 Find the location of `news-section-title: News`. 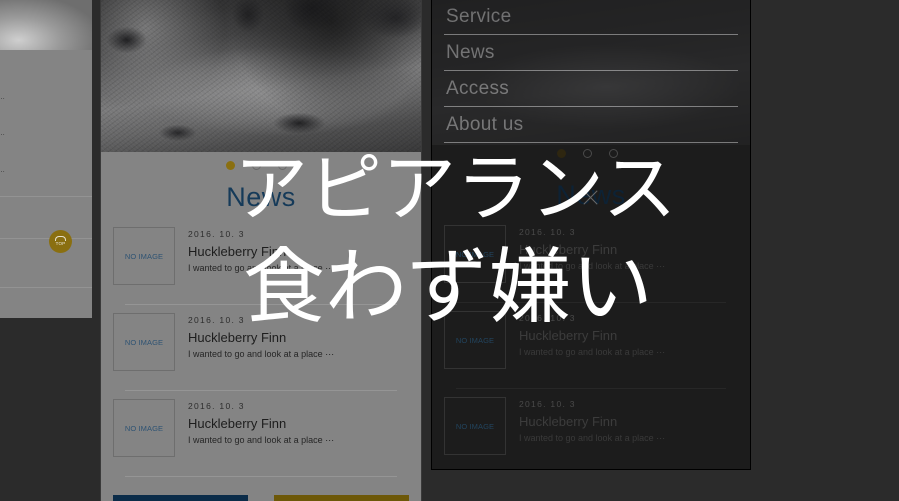

news-section-title: News is located at coordinates (261, 197).